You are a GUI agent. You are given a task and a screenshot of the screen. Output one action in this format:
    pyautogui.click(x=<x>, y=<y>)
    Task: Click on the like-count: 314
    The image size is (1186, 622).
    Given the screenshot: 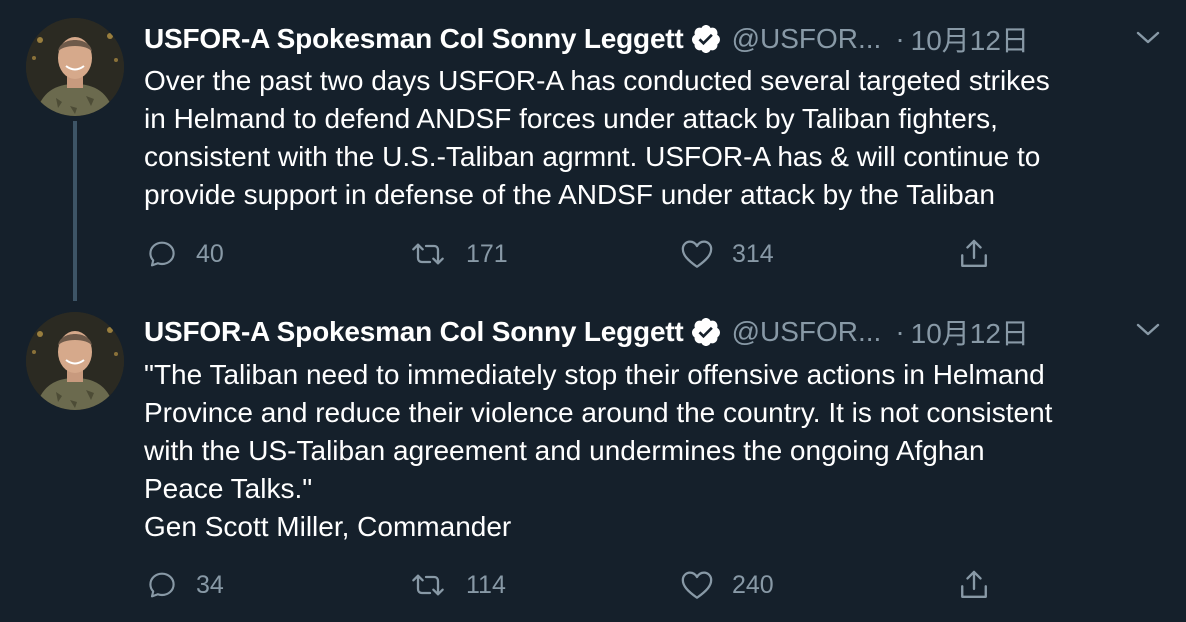 What is the action you would take?
    pyautogui.click(x=753, y=253)
    